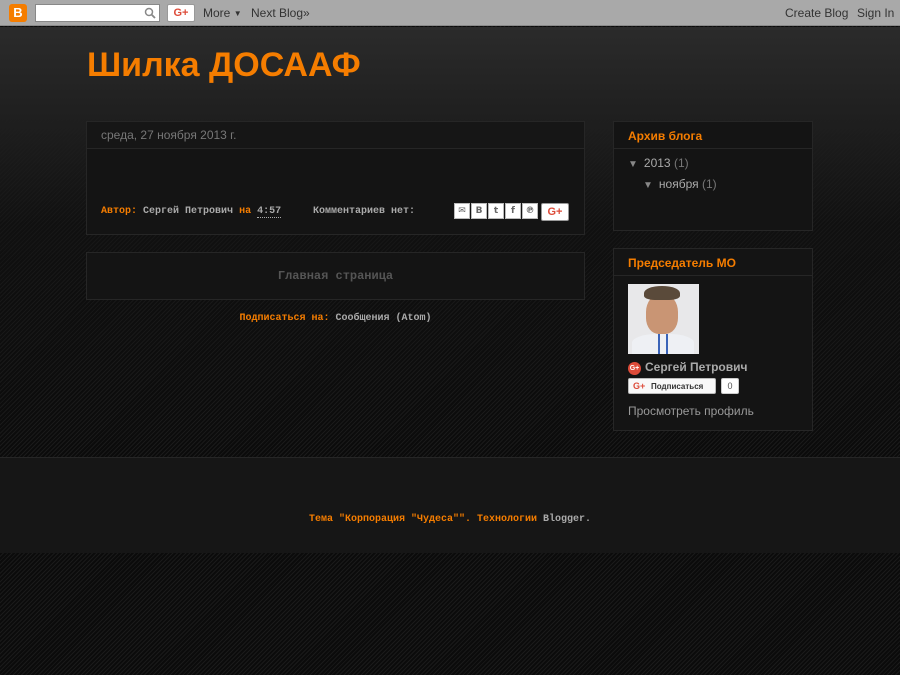 Image resolution: width=900 pixels, height=675 pixels. I want to click on post-footer: Автор: Сергей Петрович на 4:57, so click(191, 212).